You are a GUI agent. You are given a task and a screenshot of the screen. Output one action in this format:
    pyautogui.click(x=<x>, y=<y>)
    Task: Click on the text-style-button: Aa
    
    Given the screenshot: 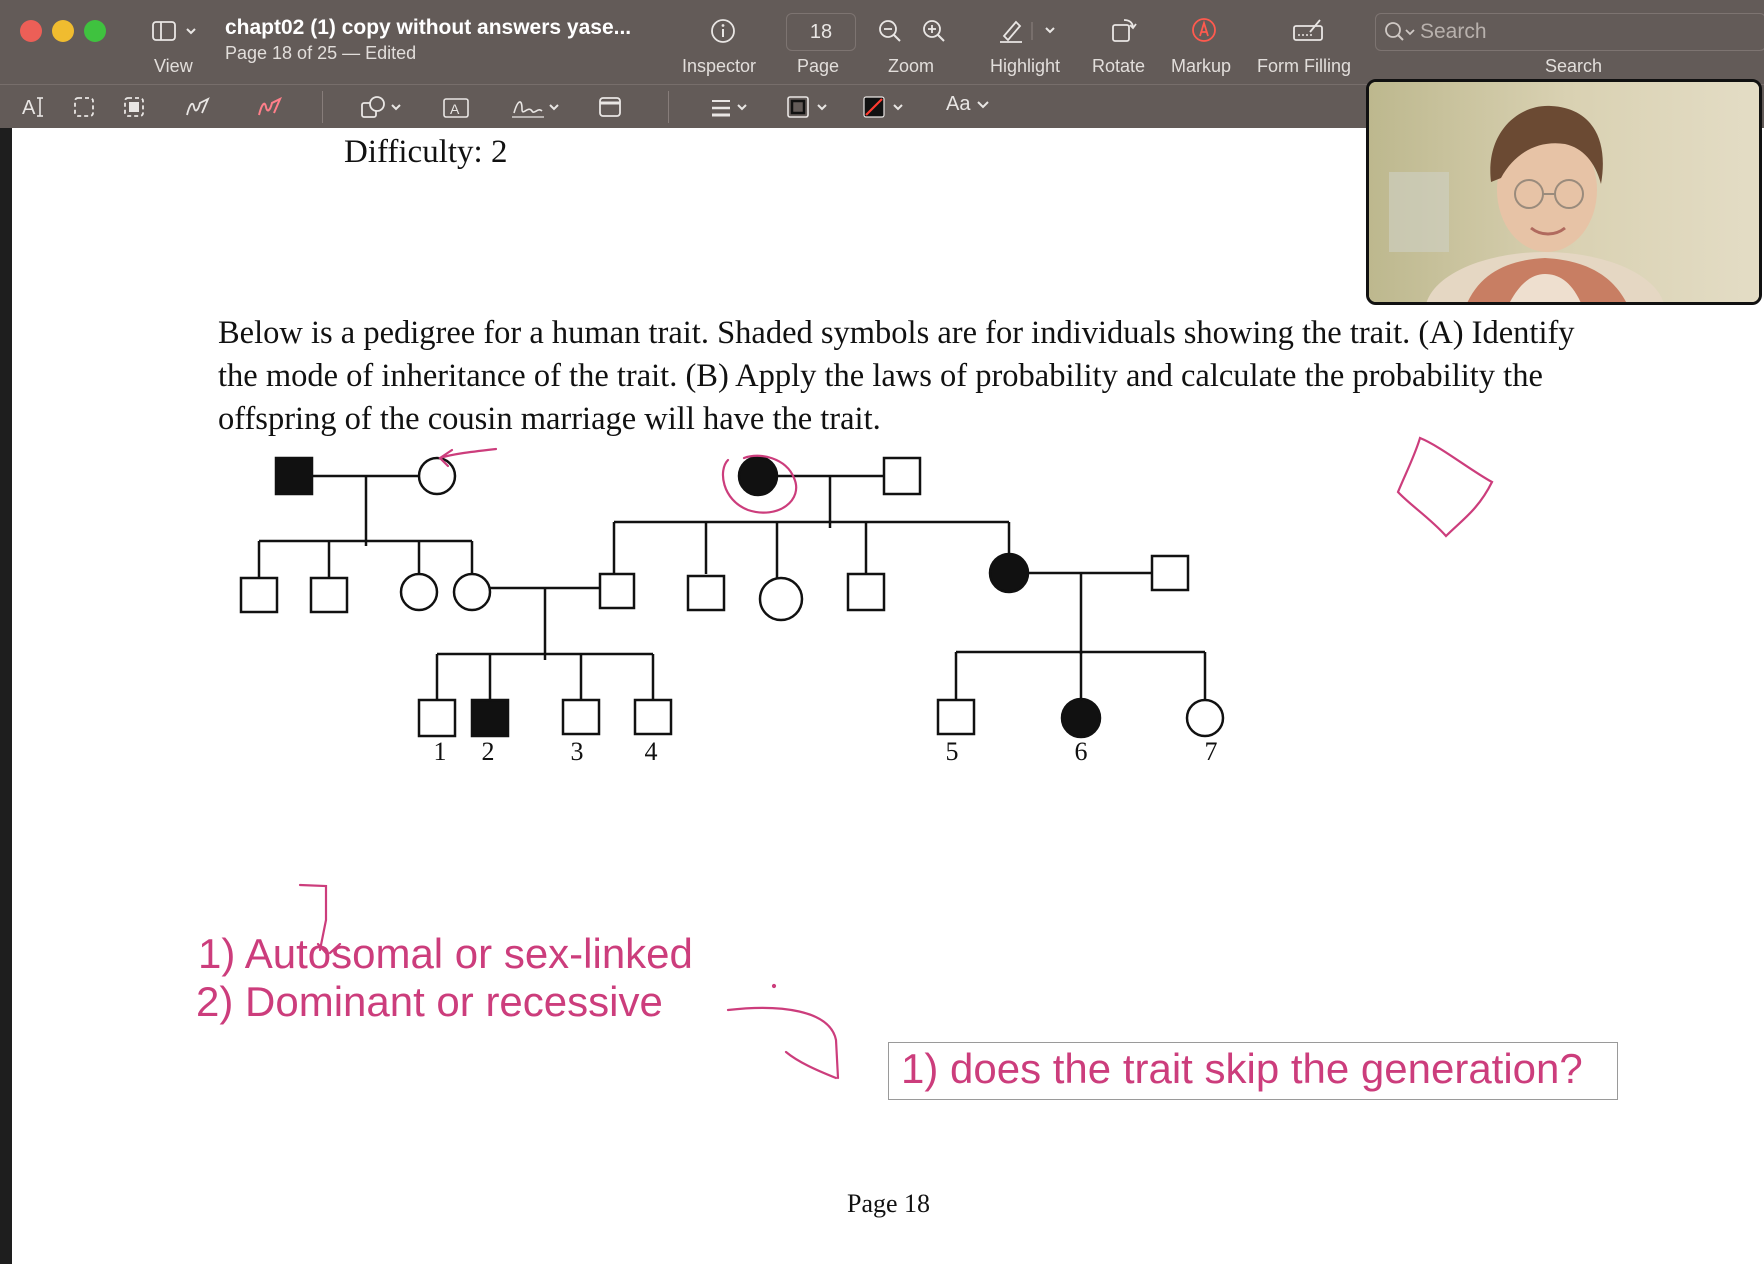 What is the action you would take?
    pyautogui.click(x=968, y=104)
    